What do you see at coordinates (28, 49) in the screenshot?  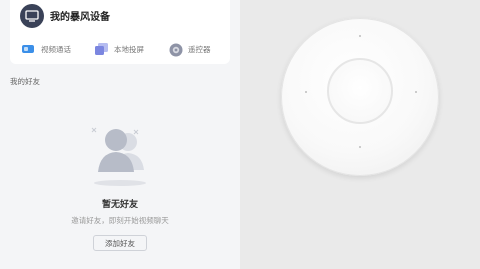 I see `video-call-icon` at bounding box center [28, 49].